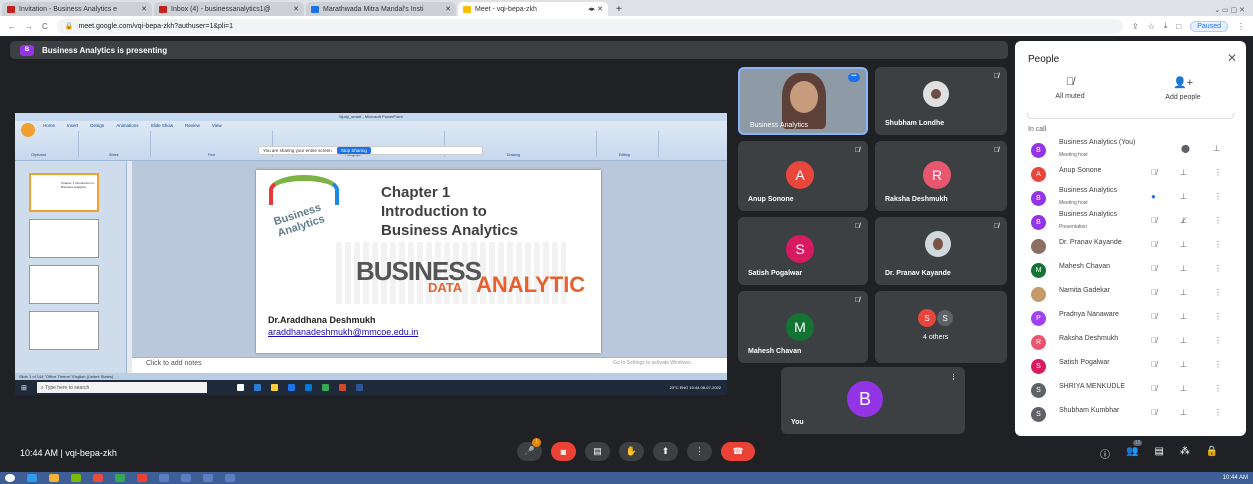 Image resolution: width=1253 pixels, height=484 pixels. I want to click on participant-row: Namita Gadekar 🎙̸ ⊥ ⋮, so click(1130, 294).